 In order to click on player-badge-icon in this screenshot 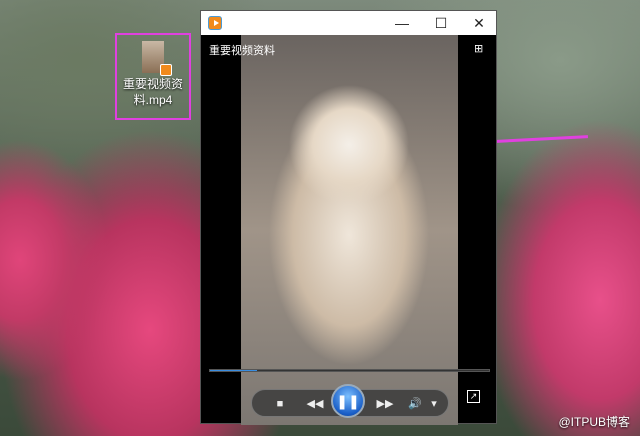, I will do `click(166, 70)`.